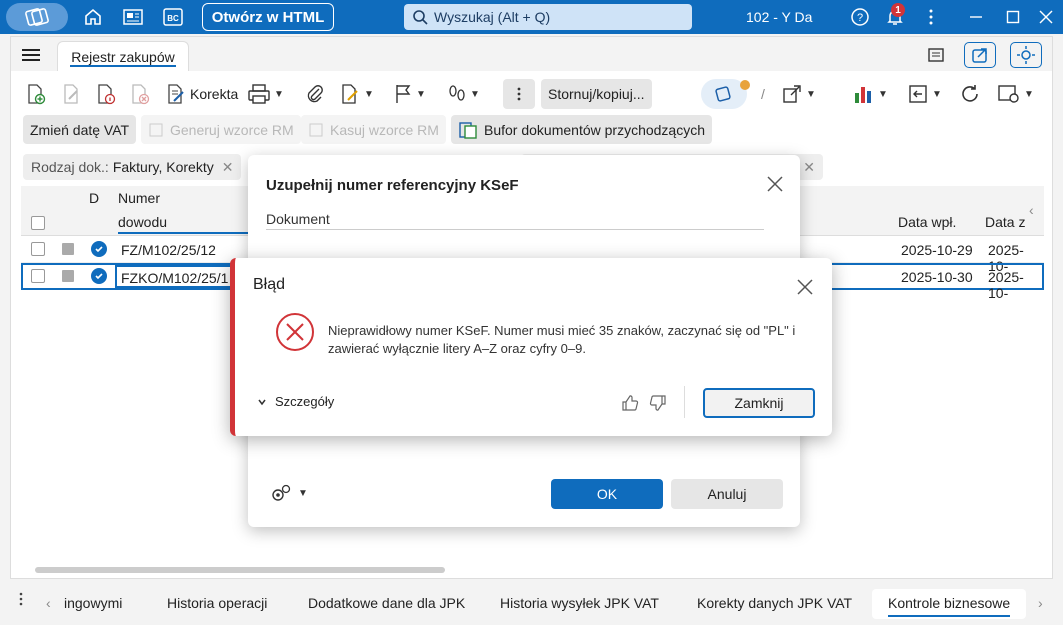 This screenshot has height=625, width=1063. What do you see at coordinates (316, 129) in the screenshot?
I see `delete-icon` at bounding box center [316, 129].